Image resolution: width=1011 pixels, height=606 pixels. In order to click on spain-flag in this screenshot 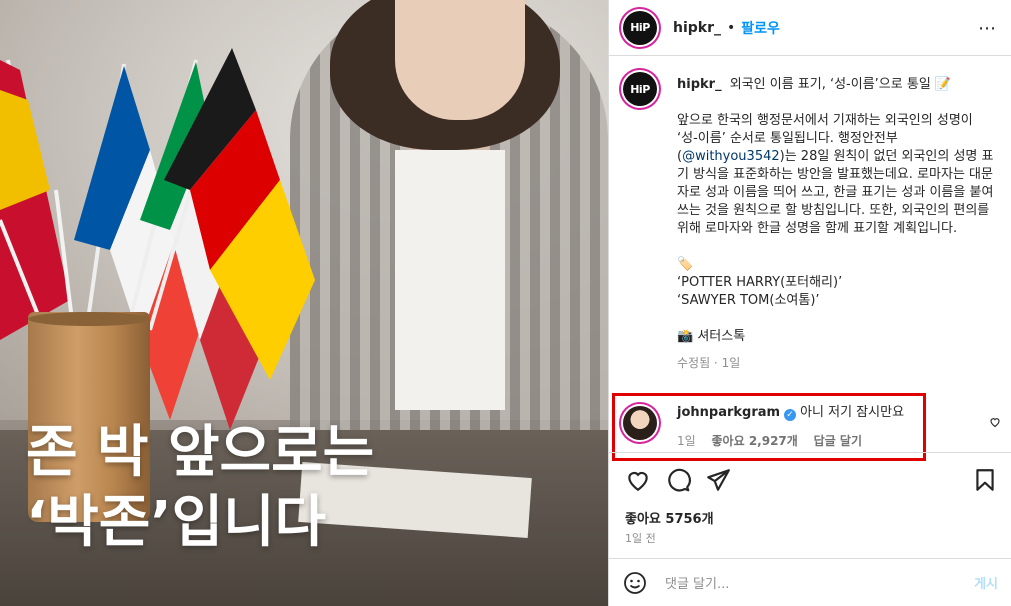, I will do `click(35, 199)`.